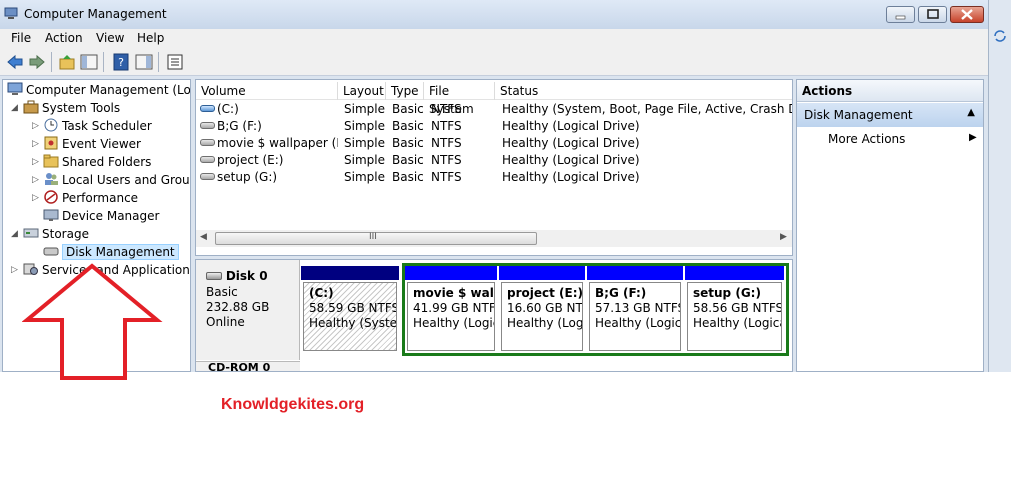  What do you see at coordinates (95, 14) in the screenshot?
I see `window-title: Computer Management` at bounding box center [95, 14].